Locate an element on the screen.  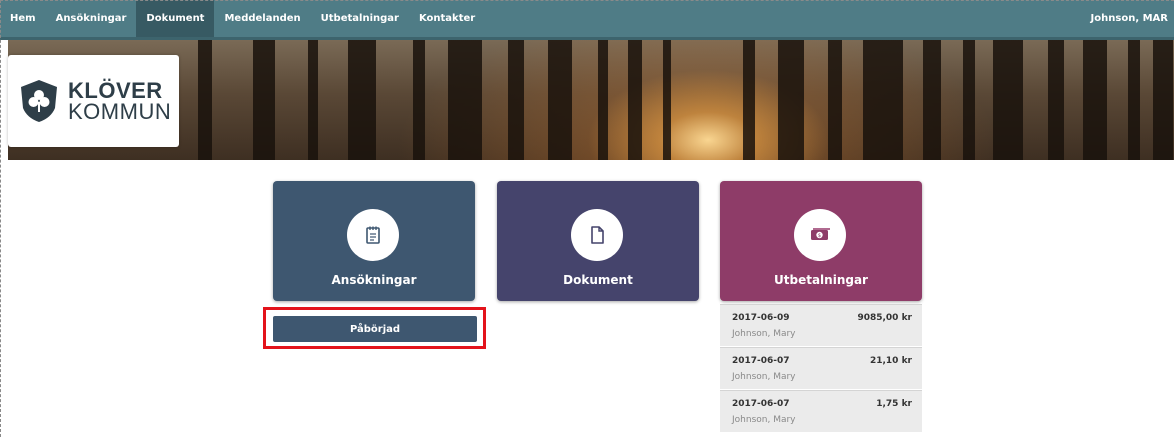
tile-dokument: Dokument is located at coordinates (598, 241).